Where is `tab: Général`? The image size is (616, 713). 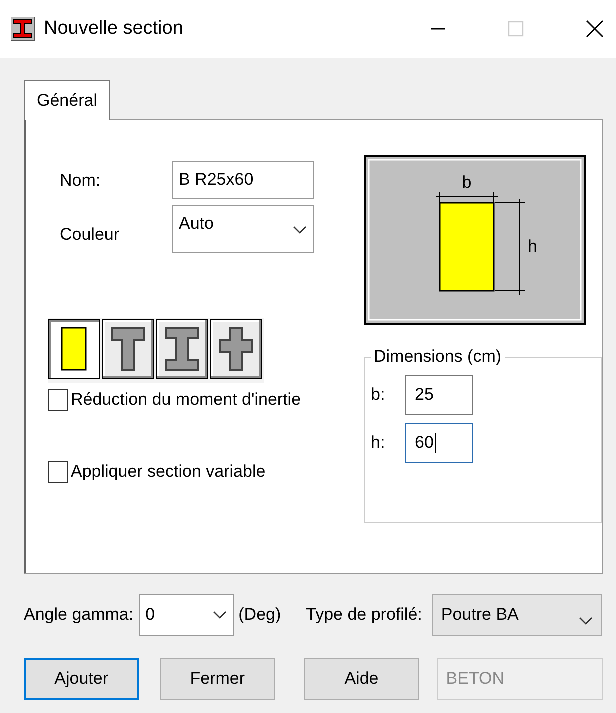
tab: Général is located at coordinates (67, 100).